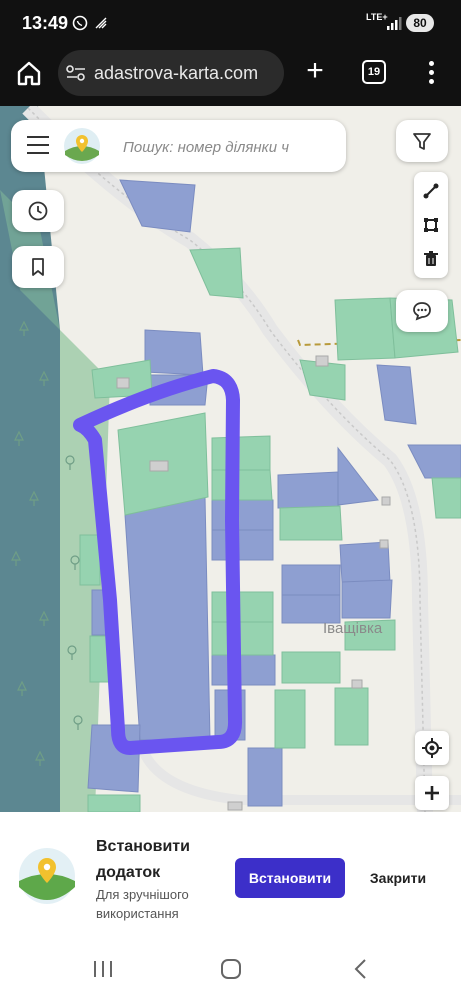 The width and height of the screenshot is (461, 999). What do you see at coordinates (353, 628) in the screenshot?
I see `place-label: Іващівка` at bounding box center [353, 628].